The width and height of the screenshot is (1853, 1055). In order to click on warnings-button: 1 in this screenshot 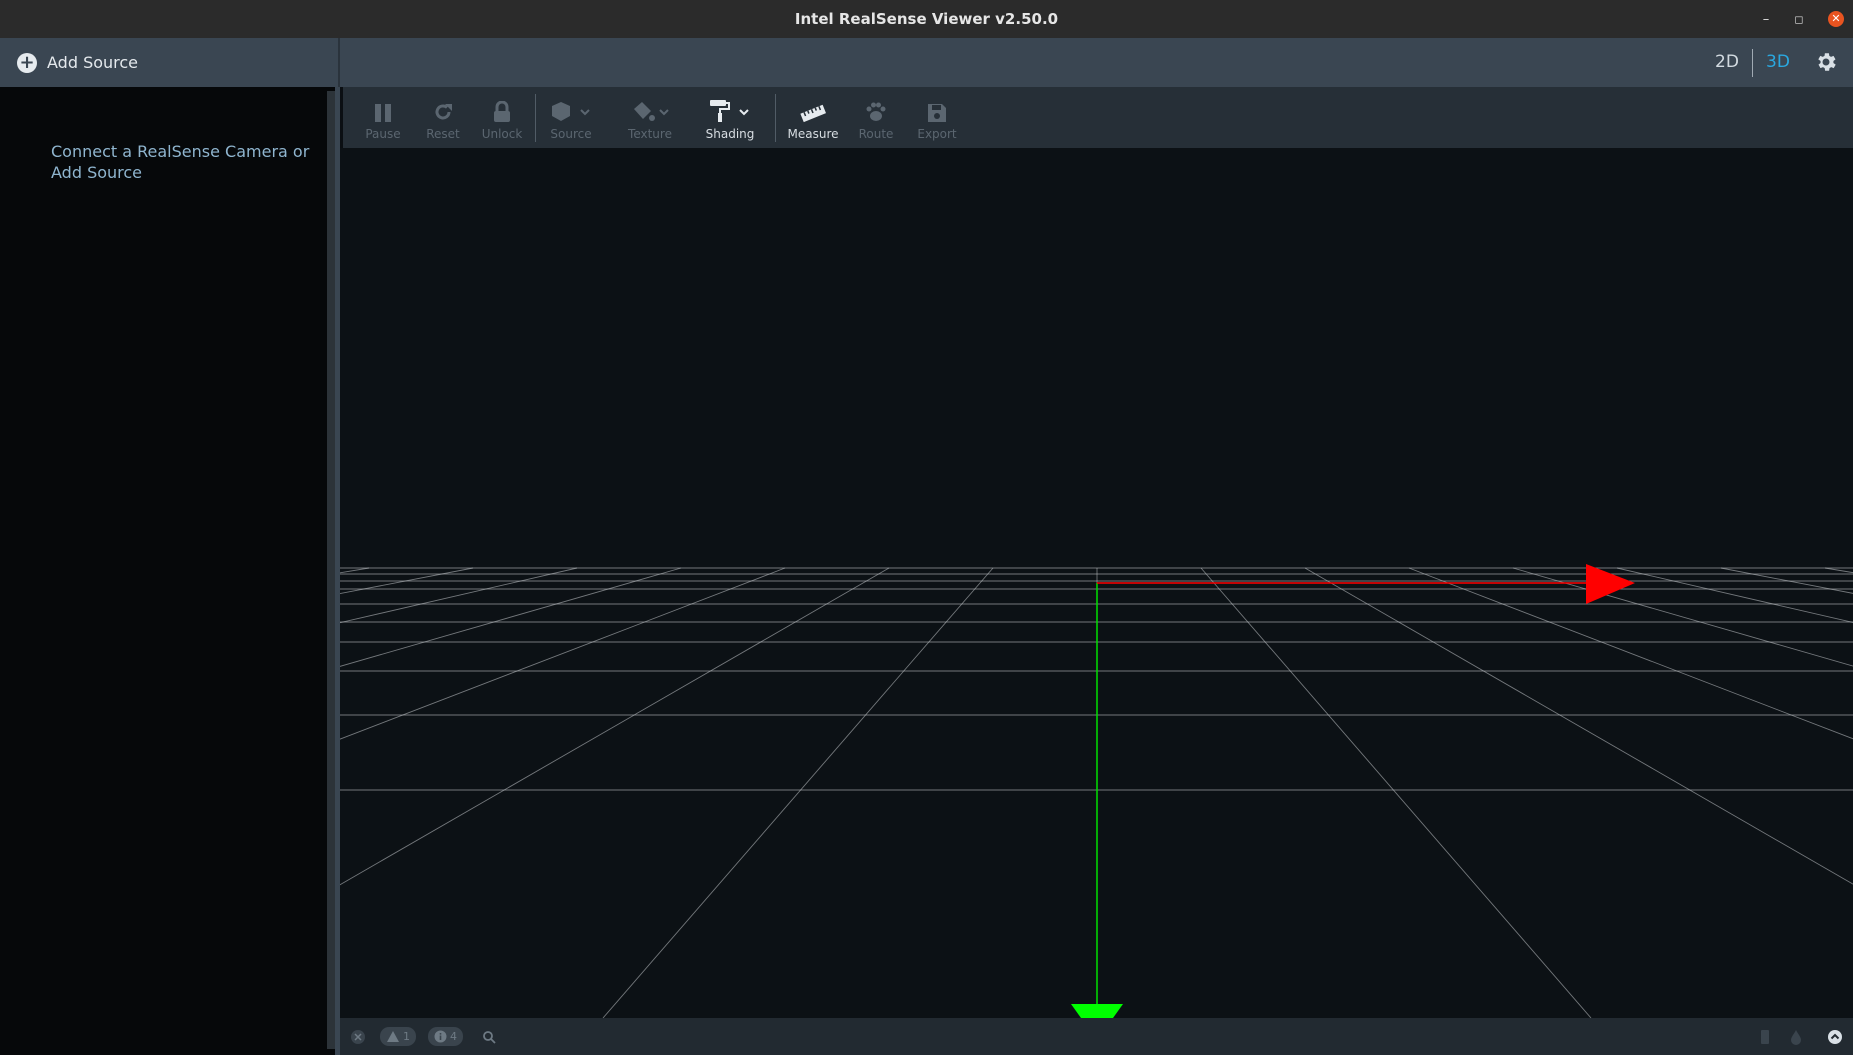, I will do `click(398, 1036)`.